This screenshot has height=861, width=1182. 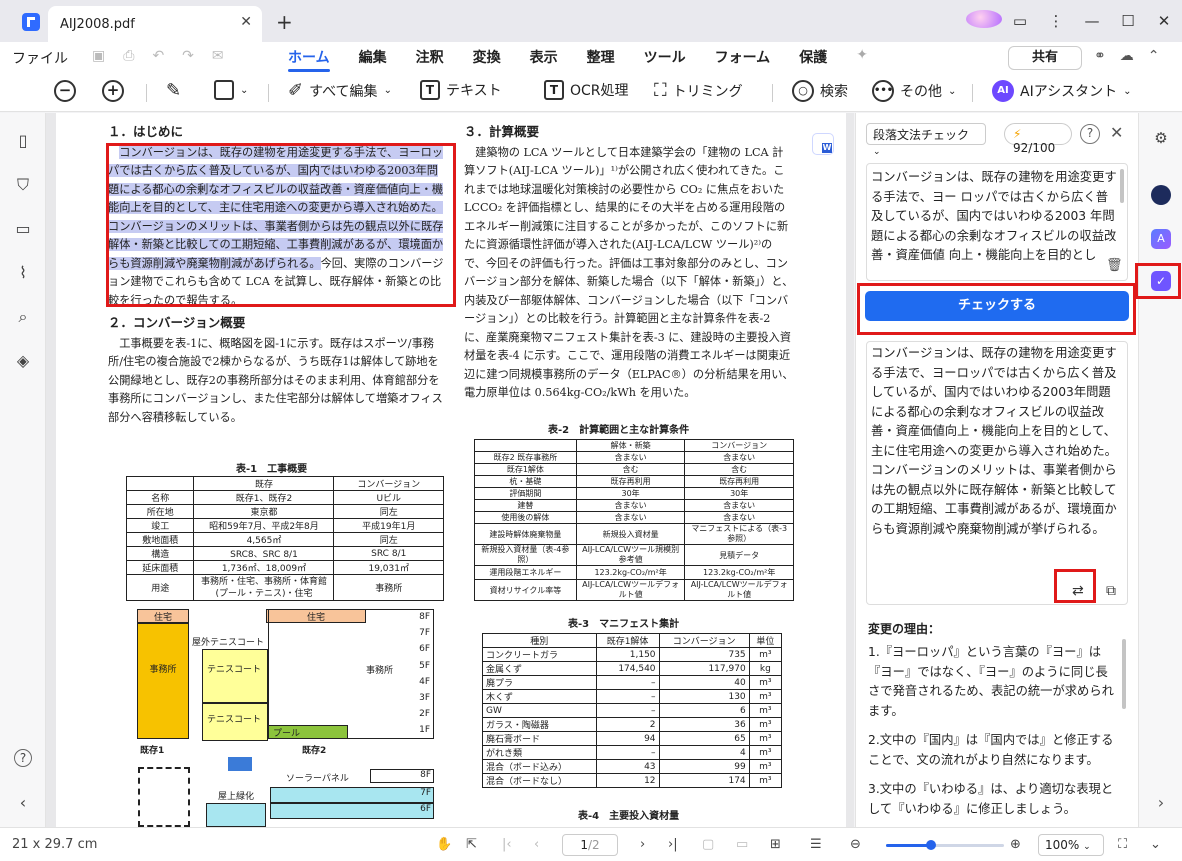 I want to click on ai-bot-icon, so click(x=1161, y=195).